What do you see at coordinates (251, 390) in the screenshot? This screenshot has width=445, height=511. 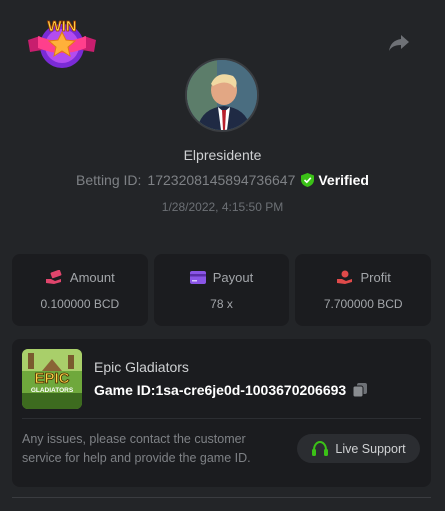 I see `game-id-value: 1sa-cre6je0d-1003670206693` at bounding box center [251, 390].